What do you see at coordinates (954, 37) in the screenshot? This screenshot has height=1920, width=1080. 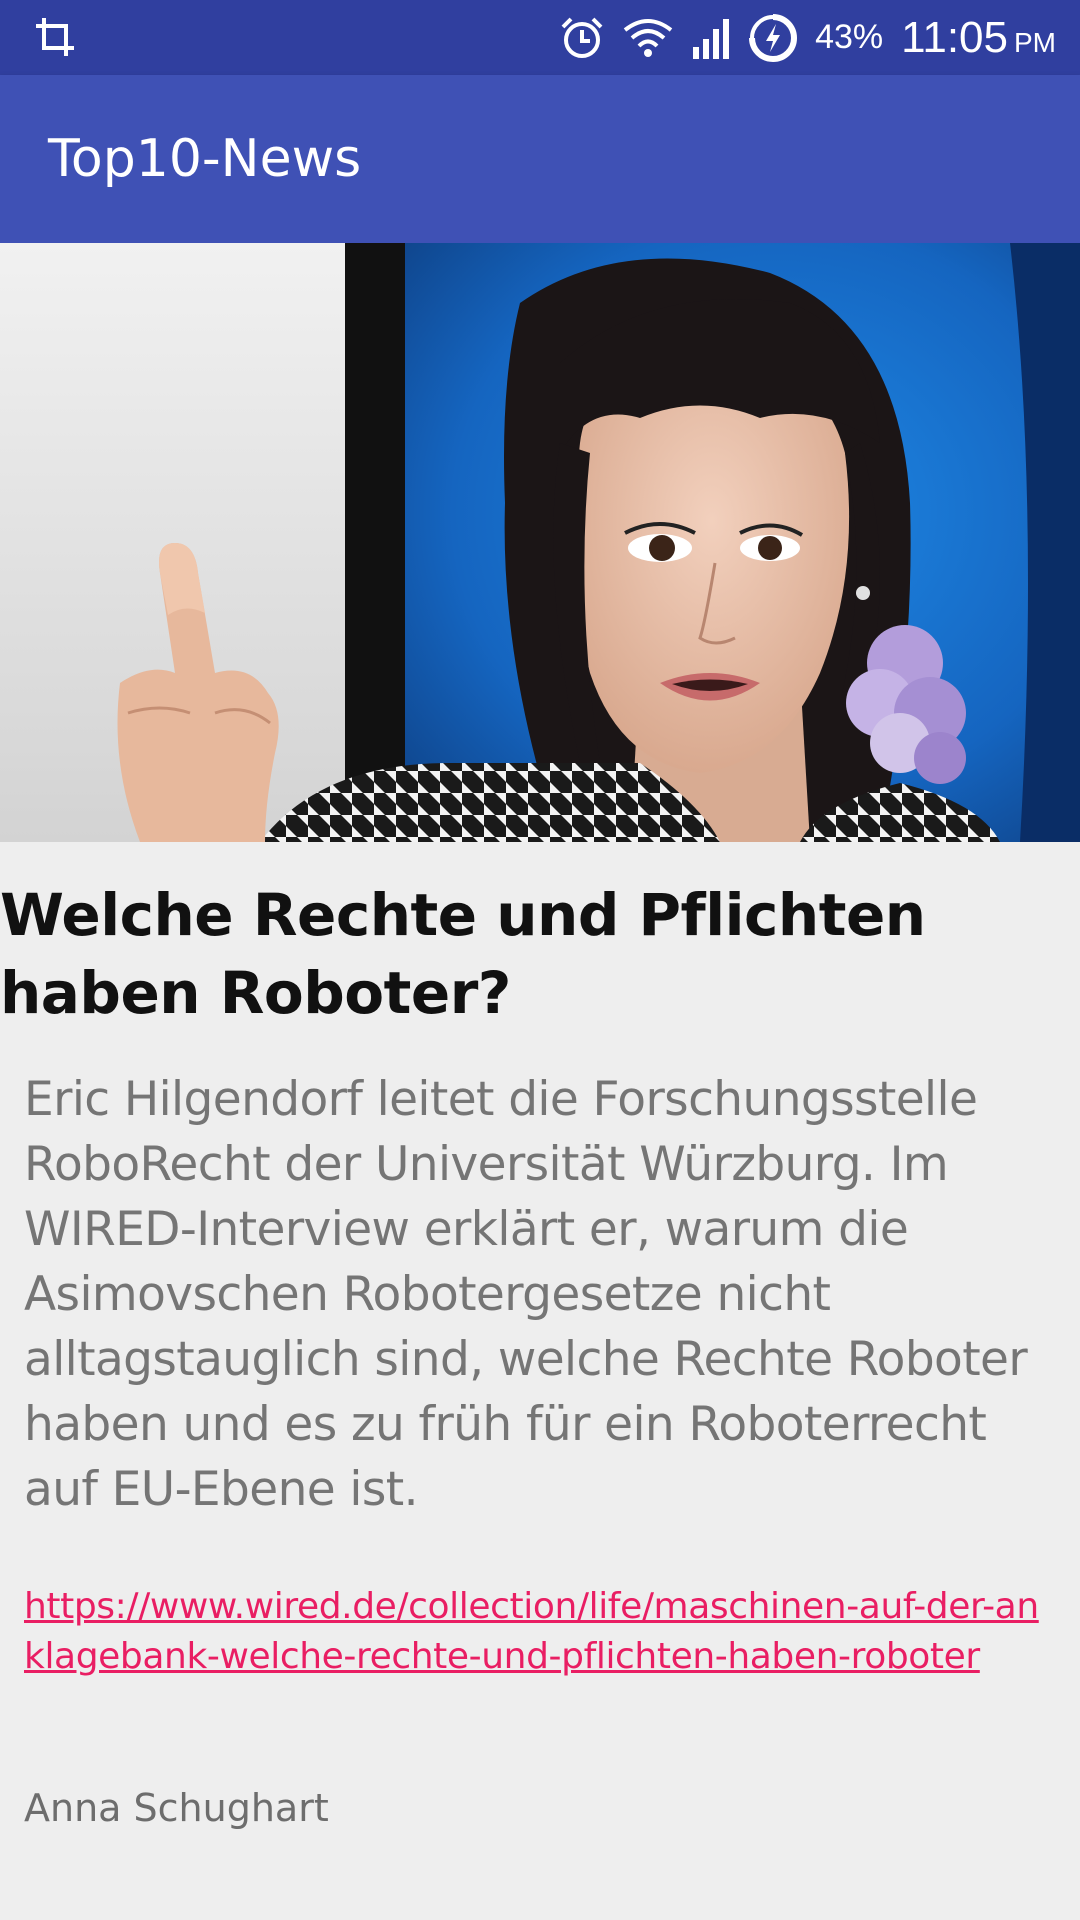 I see `clock-time: 11:05` at bounding box center [954, 37].